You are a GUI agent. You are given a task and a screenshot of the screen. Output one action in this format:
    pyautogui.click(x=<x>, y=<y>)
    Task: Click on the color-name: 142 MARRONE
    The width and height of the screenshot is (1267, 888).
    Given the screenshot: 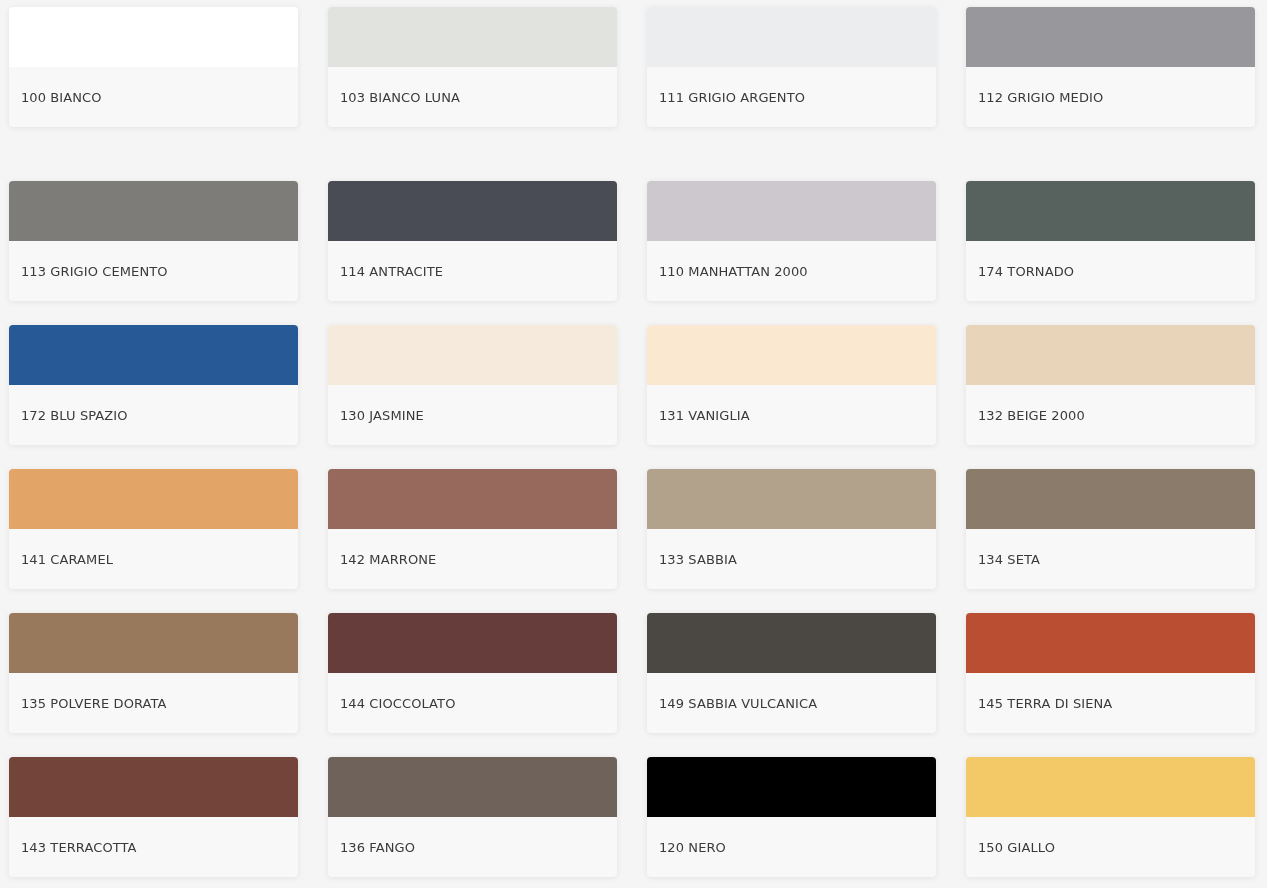 What is the action you would take?
    pyautogui.click(x=388, y=559)
    